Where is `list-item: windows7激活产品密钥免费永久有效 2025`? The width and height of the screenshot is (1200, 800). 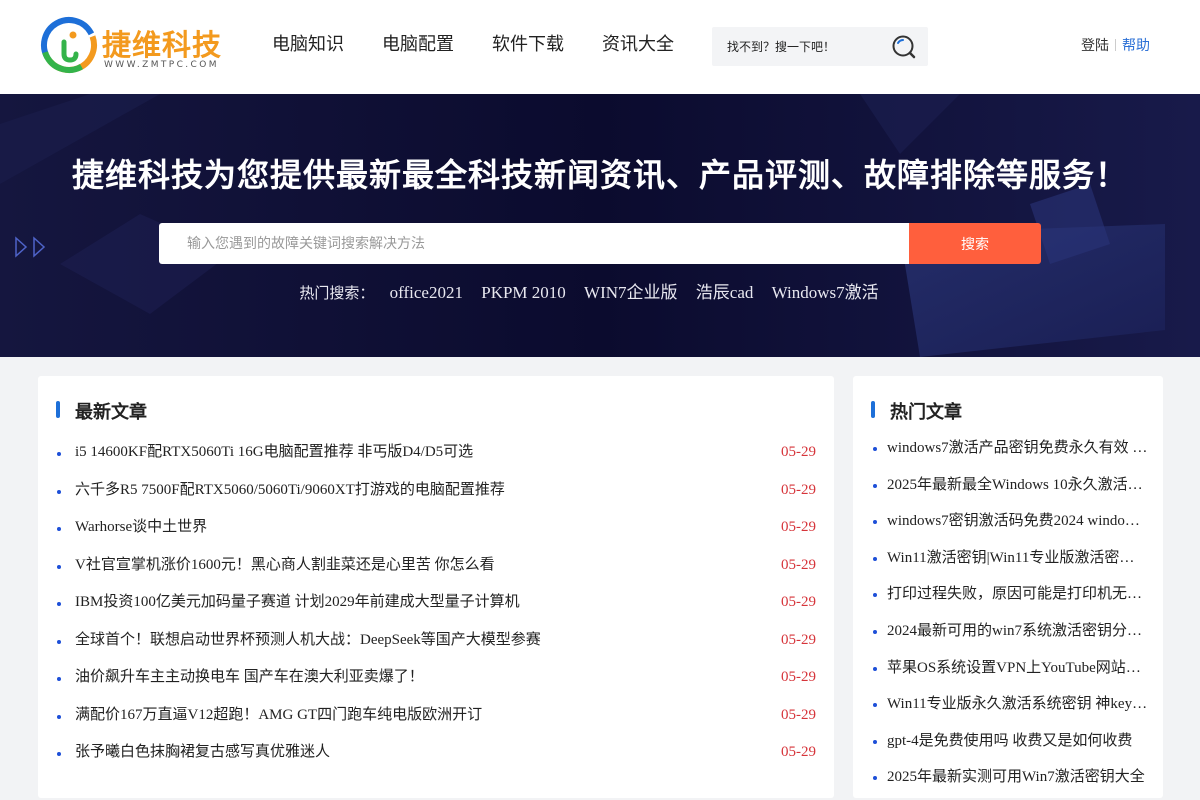 list-item: windows7激活产品密钥免费永久有效 2025 is located at coordinates (1008, 448).